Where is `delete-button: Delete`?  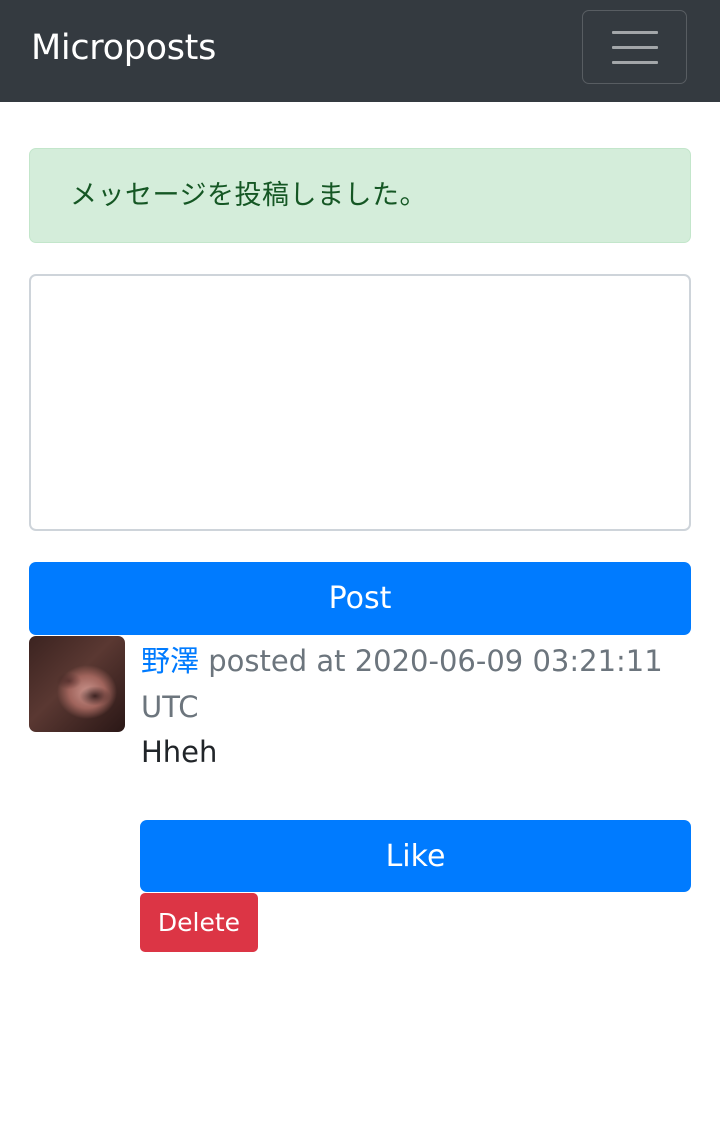 delete-button: Delete is located at coordinates (199, 922).